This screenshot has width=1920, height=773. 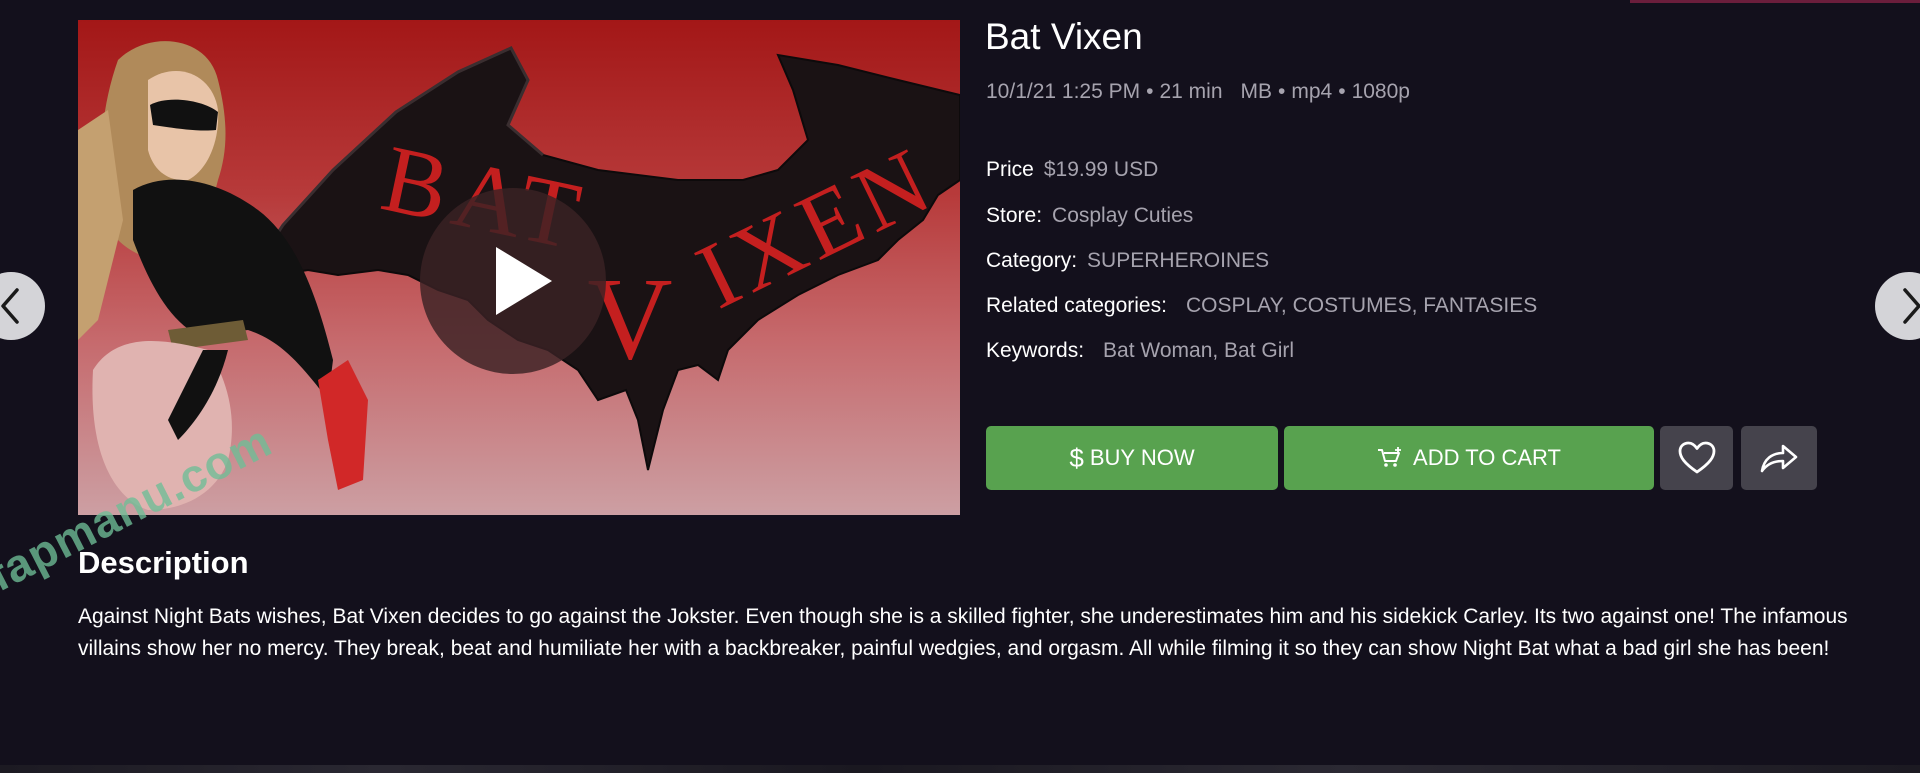 I want to click on category-label: Category:, so click(x=1032, y=260).